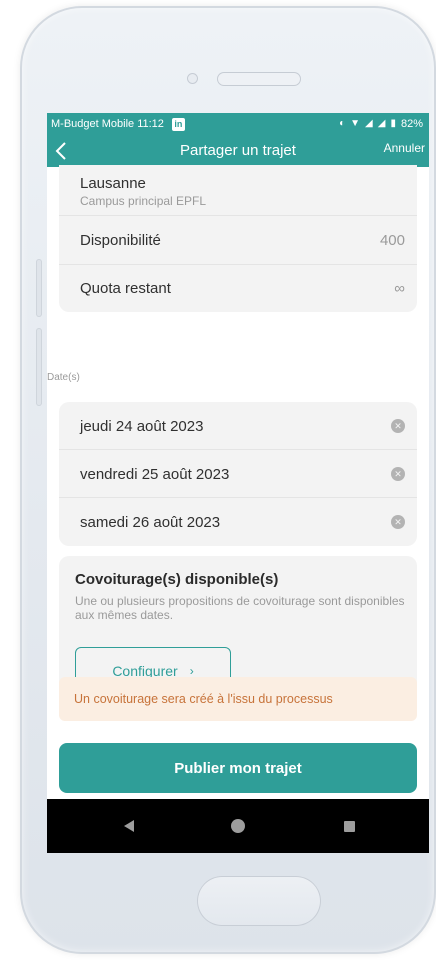  I want to click on back-triangle-icon, so click(129, 826).